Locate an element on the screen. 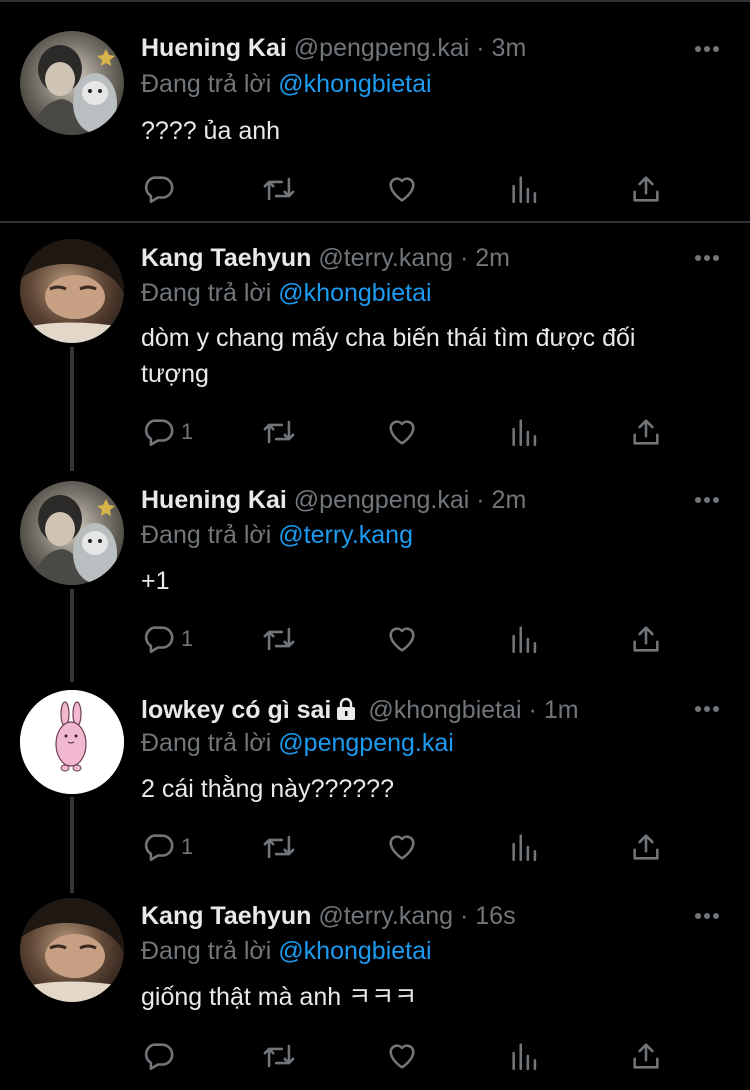 This screenshot has width=750, height=1090. tweet-header: Kang Taehyun @terry.kang · 16s is located at coordinates (430, 916).